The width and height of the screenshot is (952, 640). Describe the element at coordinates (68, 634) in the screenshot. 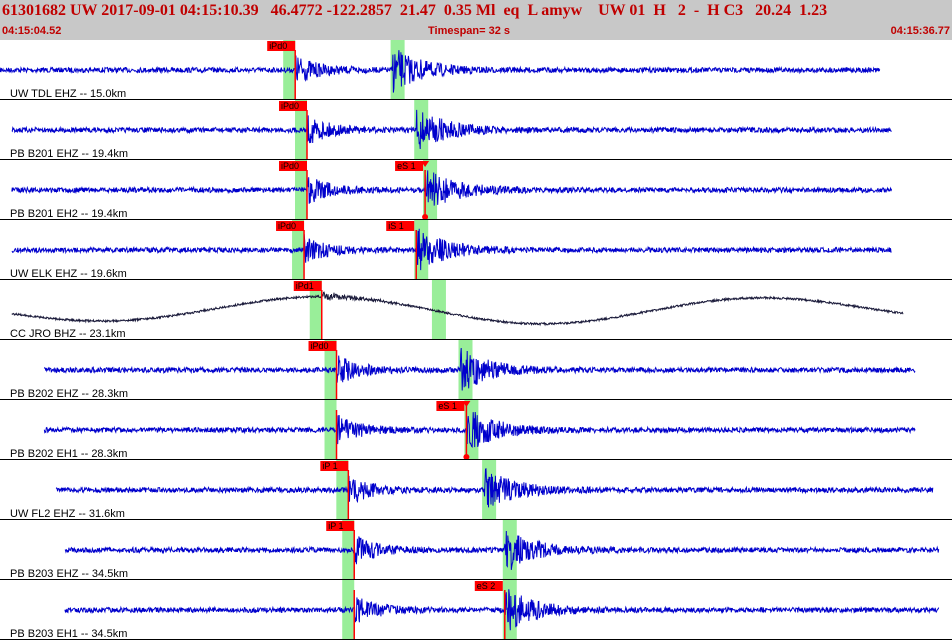

I see `station-label: PB B203 EH1 -- 34.5km` at that location.